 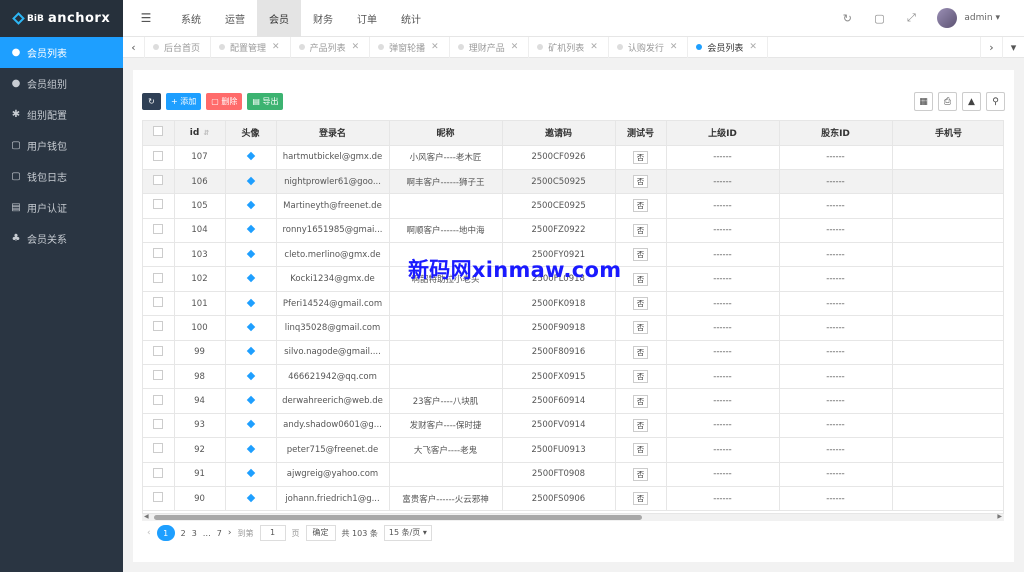 What do you see at coordinates (331, 47) in the screenshot?
I see `tab-products: 产品列表 ✕` at bounding box center [331, 47].